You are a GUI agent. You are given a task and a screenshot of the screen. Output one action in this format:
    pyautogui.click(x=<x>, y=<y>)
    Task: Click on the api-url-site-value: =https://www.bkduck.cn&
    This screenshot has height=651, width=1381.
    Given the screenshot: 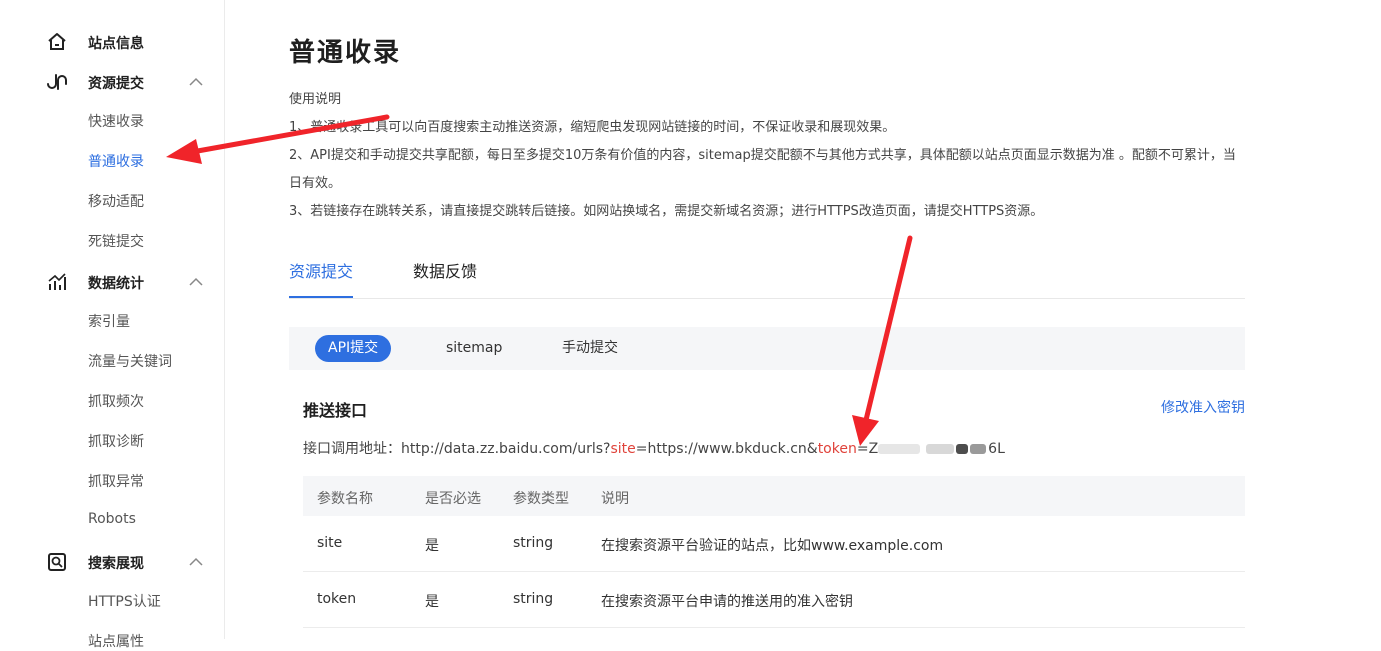 What is the action you would take?
    pyautogui.click(x=726, y=449)
    